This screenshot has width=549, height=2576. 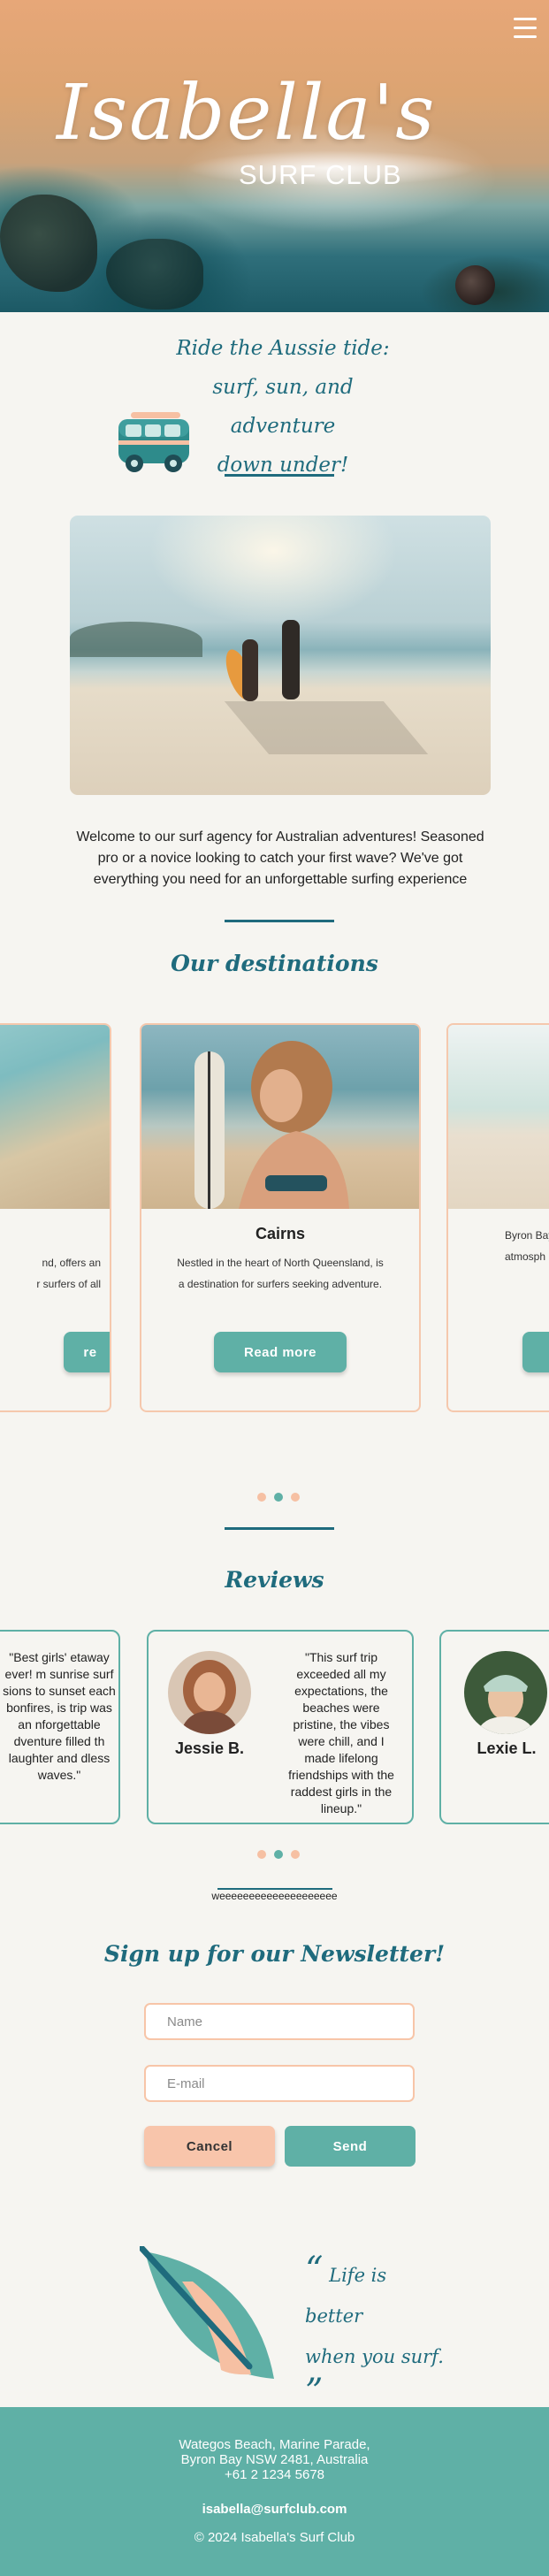 What do you see at coordinates (280, 1234) in the screenshot?
I see `destination-name: Cairns` at bounding box center [280, 1234].